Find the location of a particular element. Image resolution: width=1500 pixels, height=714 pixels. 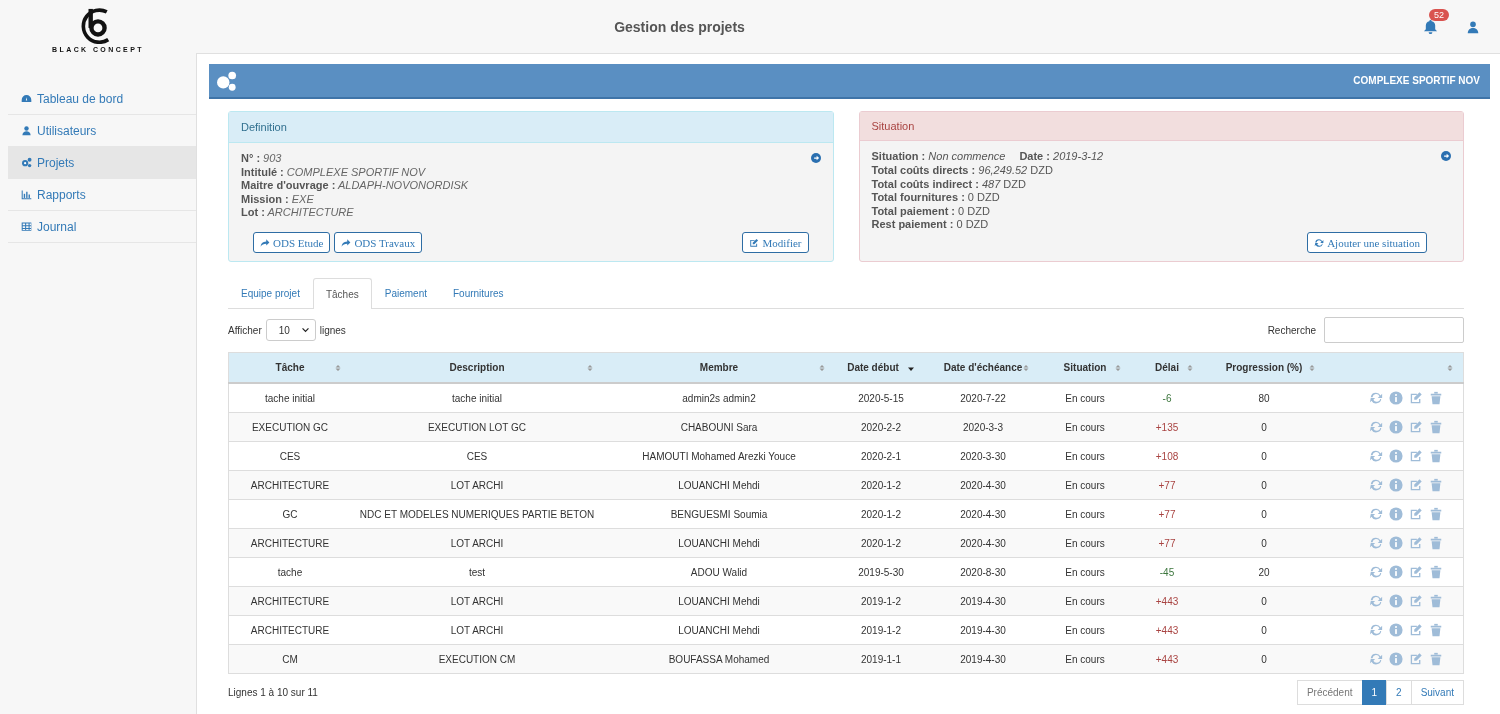

page-link: 2 is located at coordinates (1399, 692).